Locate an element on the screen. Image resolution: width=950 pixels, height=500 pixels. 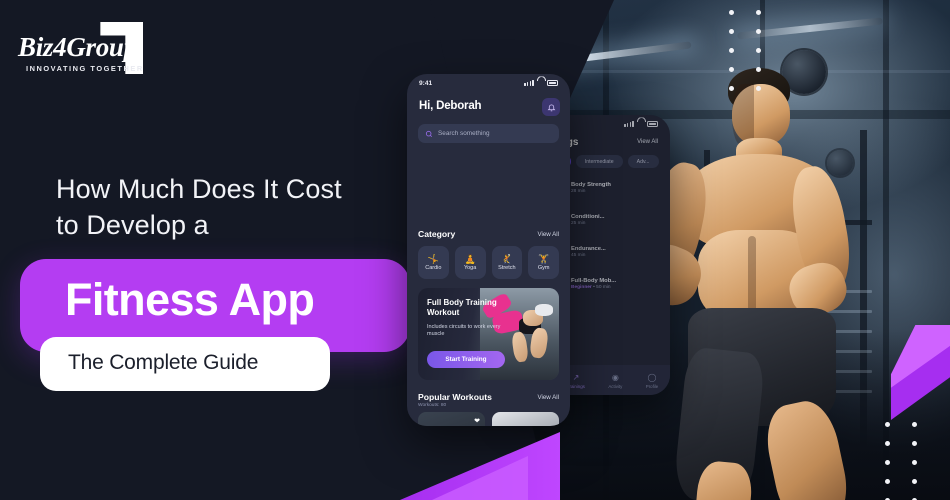
start-training-button: Start Training is located at coordinates (466, 359).